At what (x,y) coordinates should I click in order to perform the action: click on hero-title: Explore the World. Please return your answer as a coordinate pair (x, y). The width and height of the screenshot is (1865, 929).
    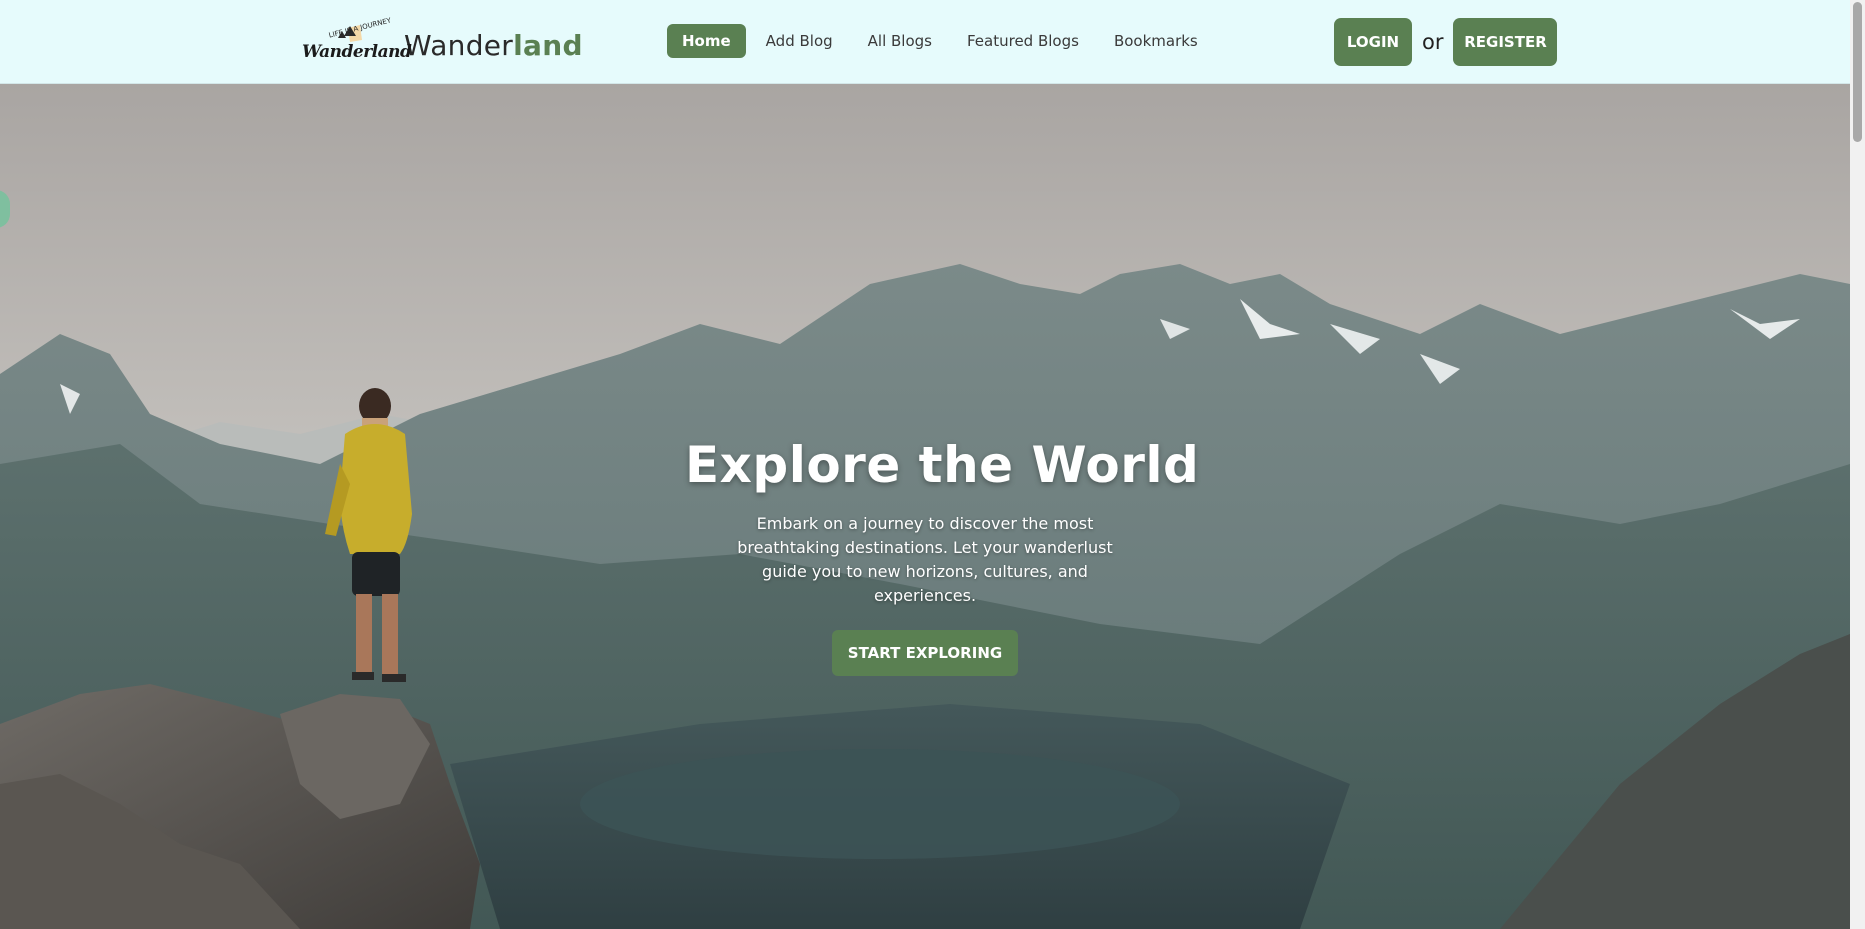
    Looking at the image, I should click on (942, 465).